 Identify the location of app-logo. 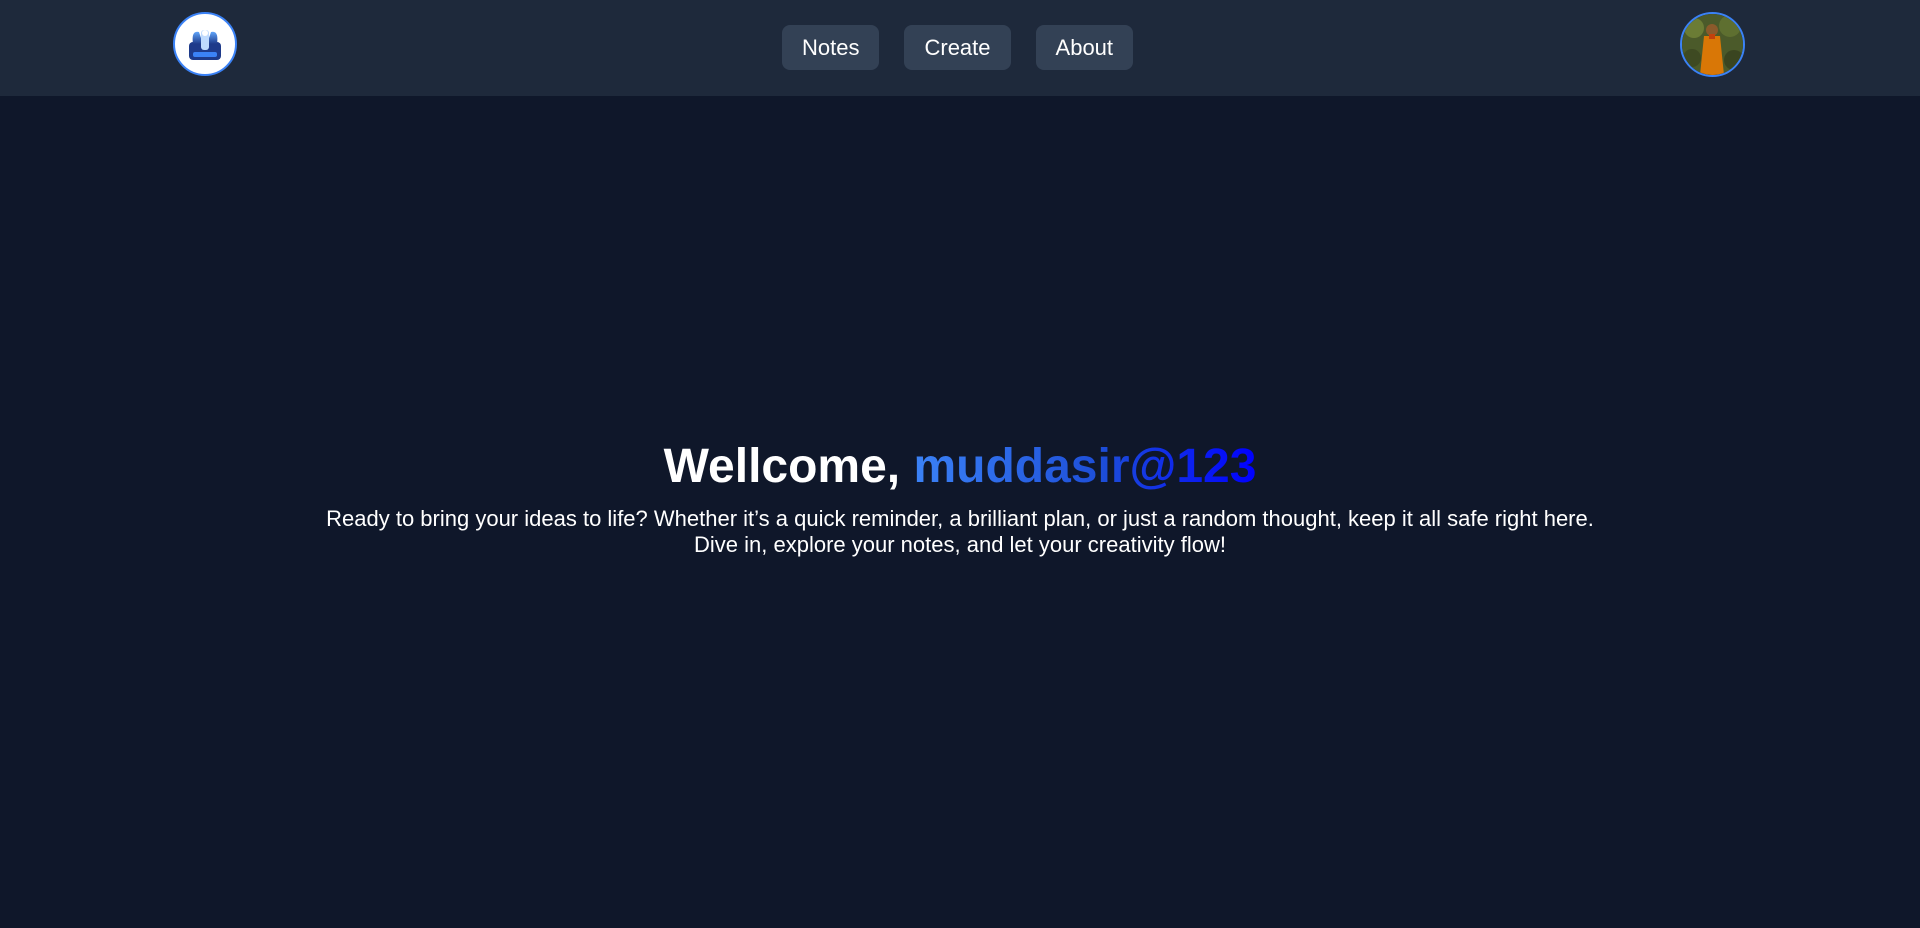
(205, 44).